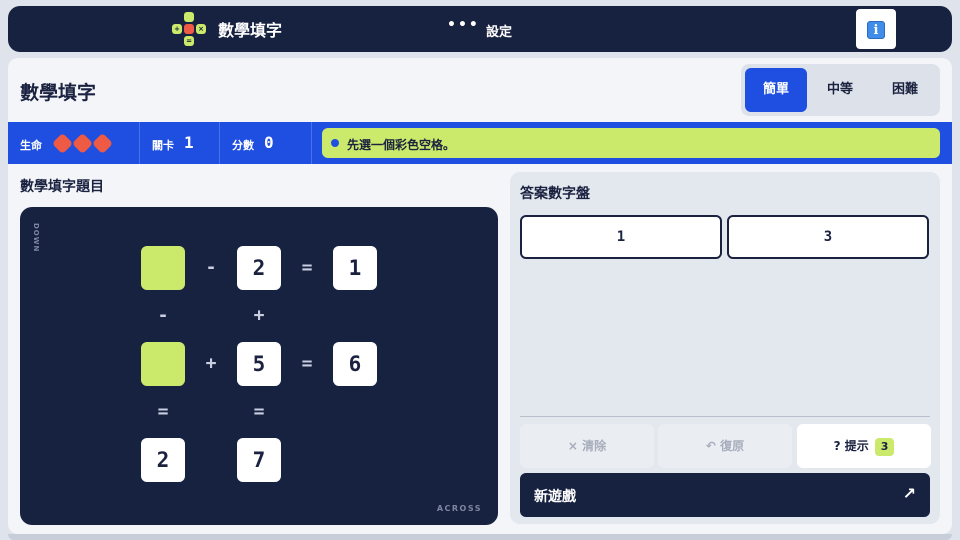  Describe the element at coordinates (243, 145) in the screenshot. I see `score-label: 分數` at that location.